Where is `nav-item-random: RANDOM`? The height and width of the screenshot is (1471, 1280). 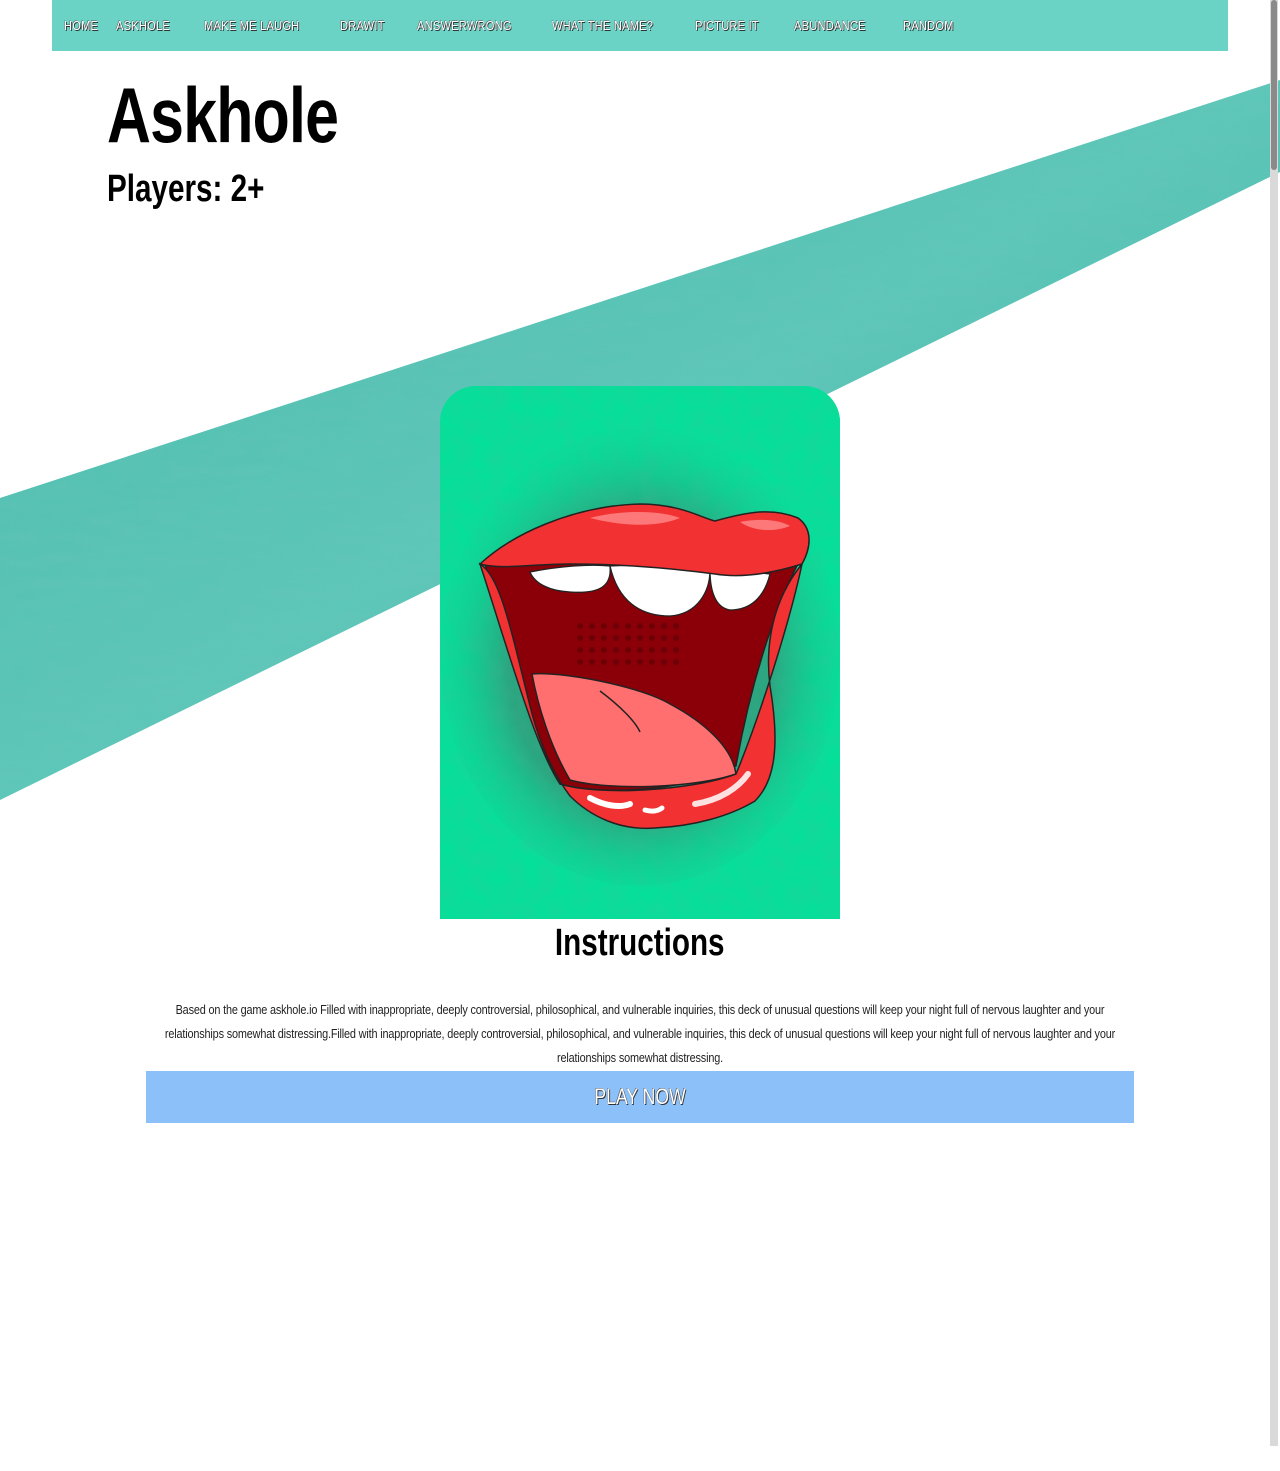 nav-item-random: RANDOM is located at coordinates (928, 25).